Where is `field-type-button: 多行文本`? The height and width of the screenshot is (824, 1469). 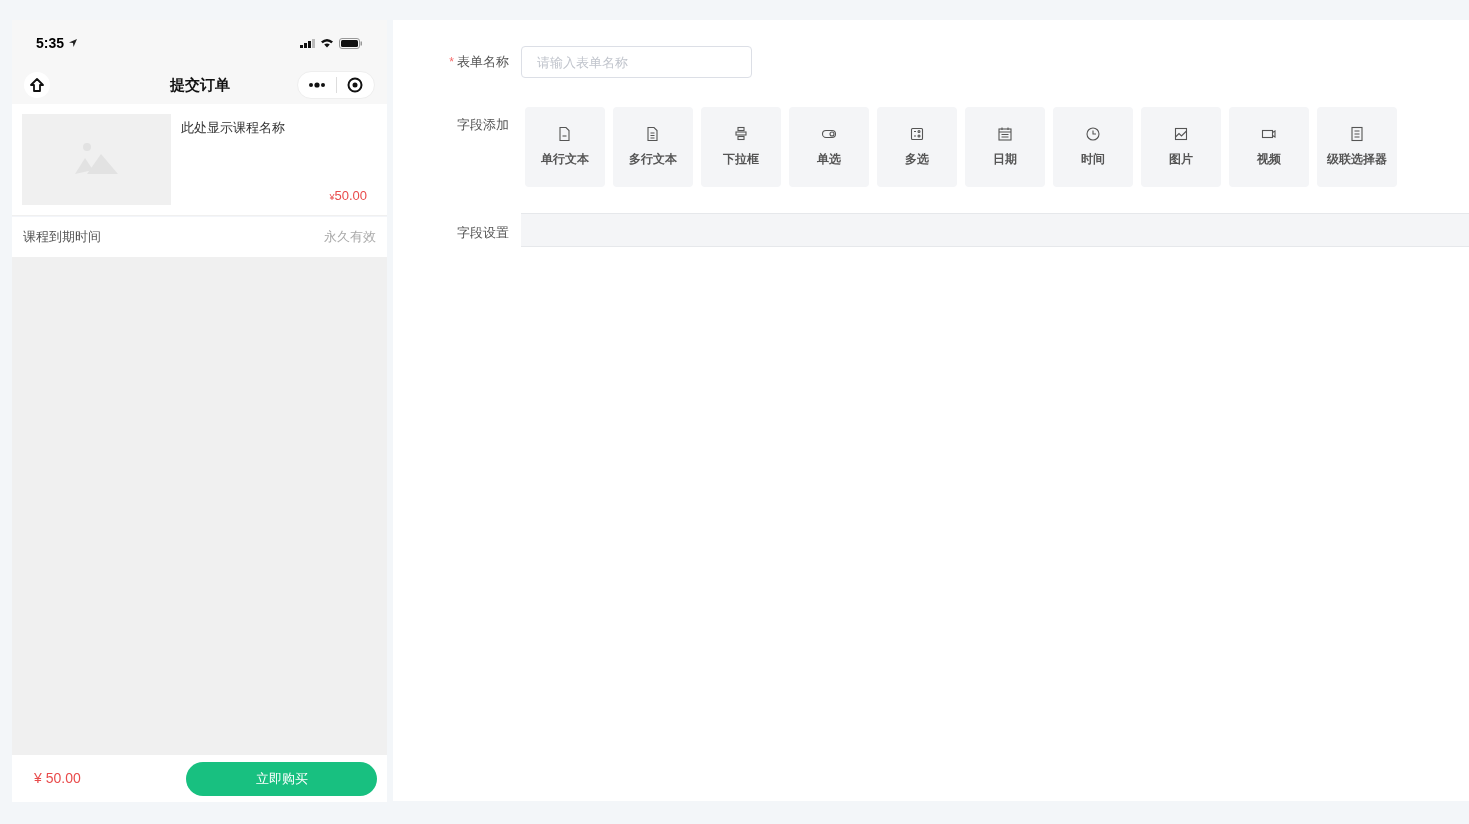
field-type-button: 多行文本 is located at coordinates (653, 147).